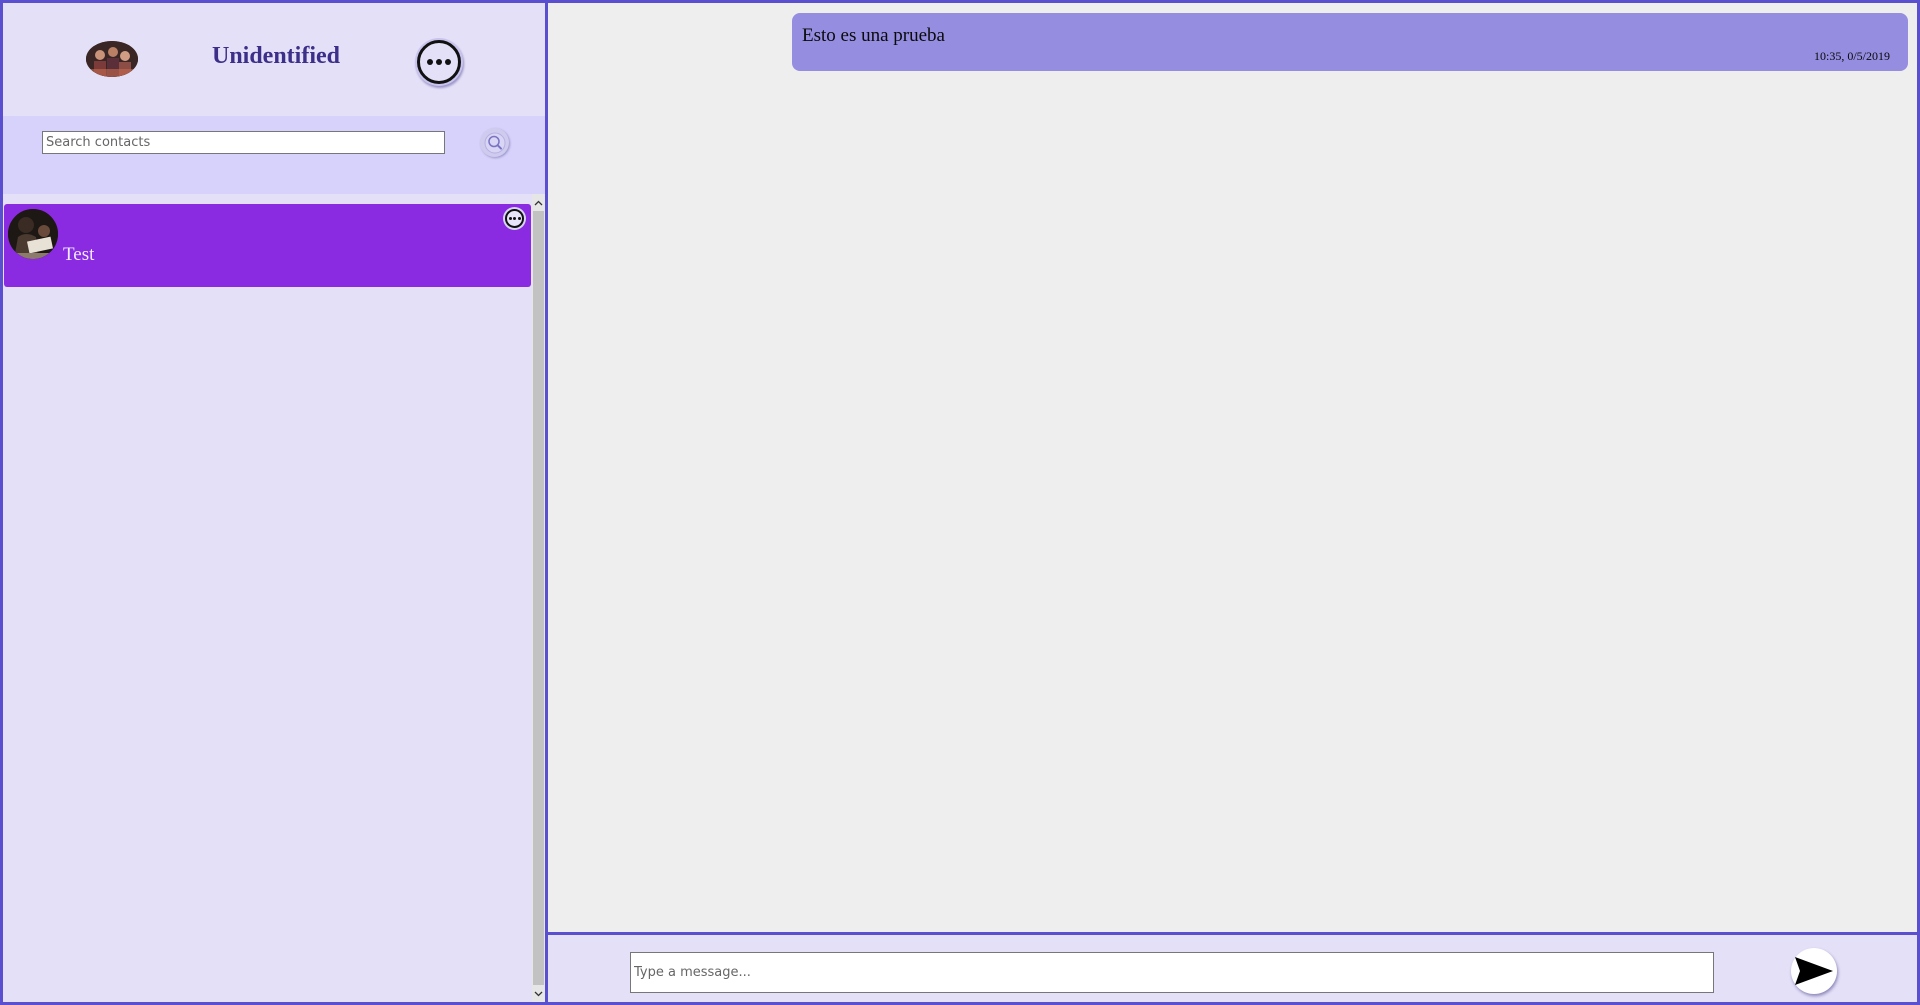 The height and width of the screenshot is (1005, 1920). Describe the element at coordinates (243, 142) in the screenshot. I see `search-input` at that location.